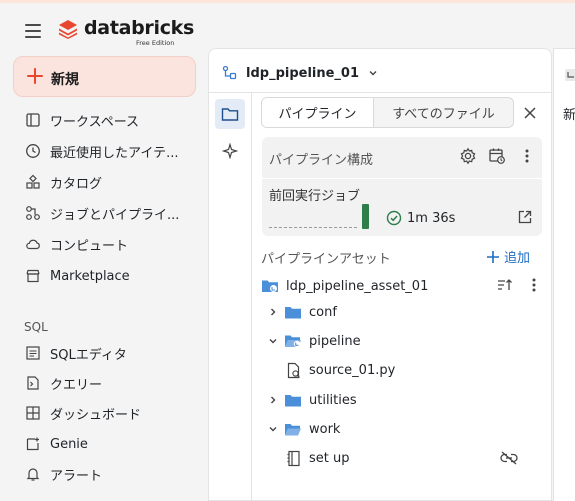 The height and width of the screenshot is (501, 575). I want to click on python-file-icon, so click(293, 370).